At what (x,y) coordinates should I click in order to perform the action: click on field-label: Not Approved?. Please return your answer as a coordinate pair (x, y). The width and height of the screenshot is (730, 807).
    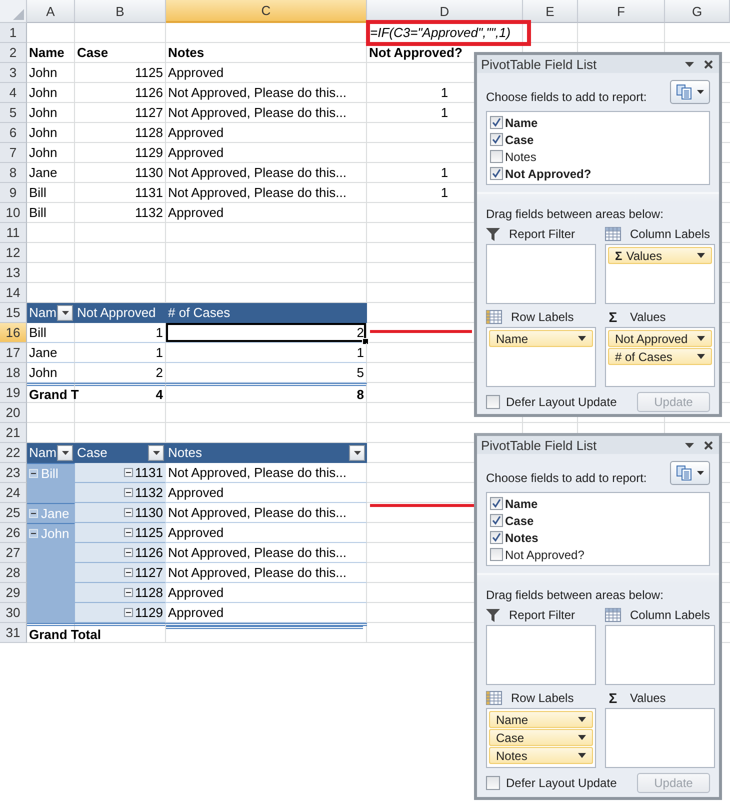
    Looking at the image, I should click on (544, 555).